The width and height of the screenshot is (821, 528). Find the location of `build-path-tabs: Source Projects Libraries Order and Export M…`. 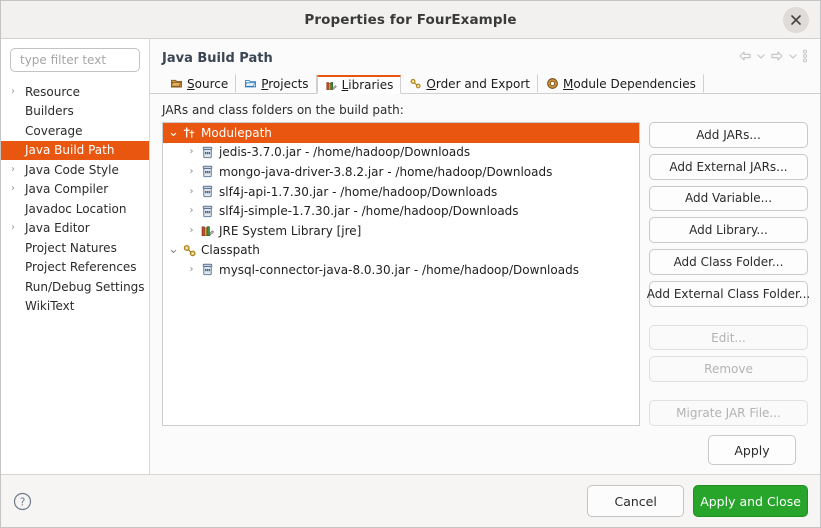

build-path-tabs: Source Projects Libraries Order and Export M… is located at coordinates (485, 81).